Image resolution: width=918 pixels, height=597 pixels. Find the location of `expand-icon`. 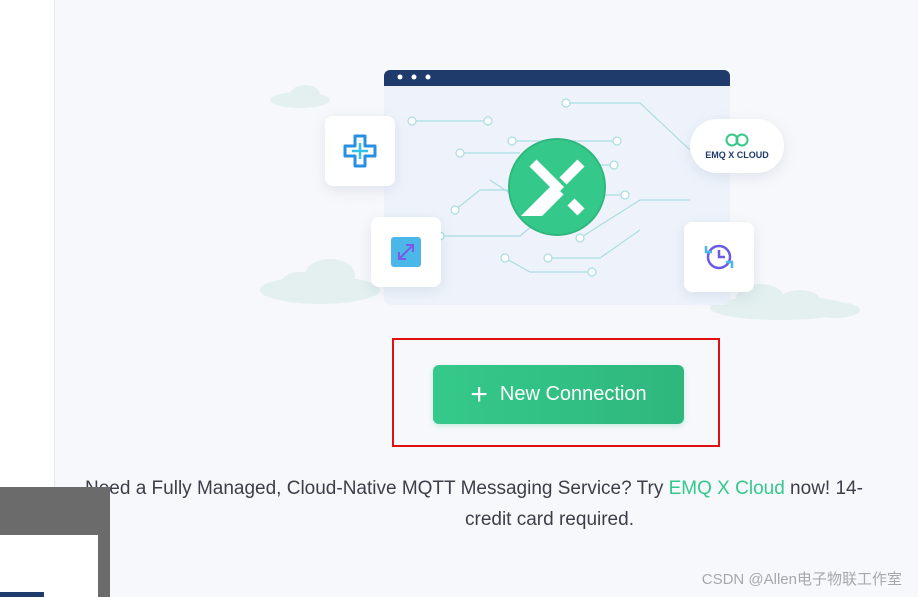

expand-icon is located at coordinates (406, 252).